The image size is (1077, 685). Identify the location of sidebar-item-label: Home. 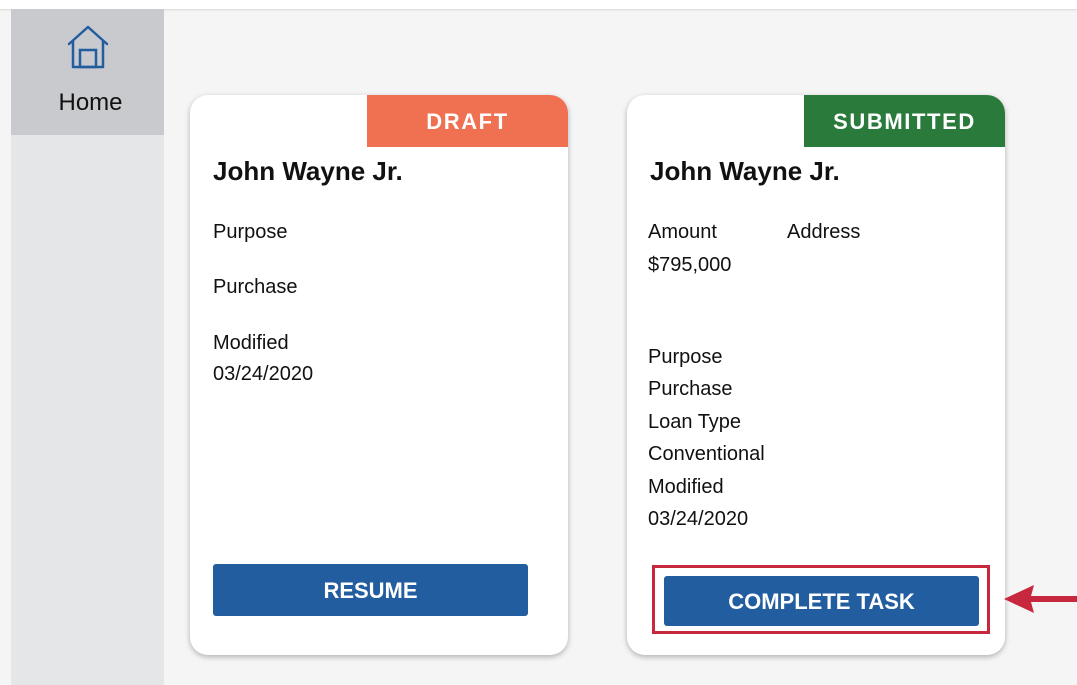
(90, 102).